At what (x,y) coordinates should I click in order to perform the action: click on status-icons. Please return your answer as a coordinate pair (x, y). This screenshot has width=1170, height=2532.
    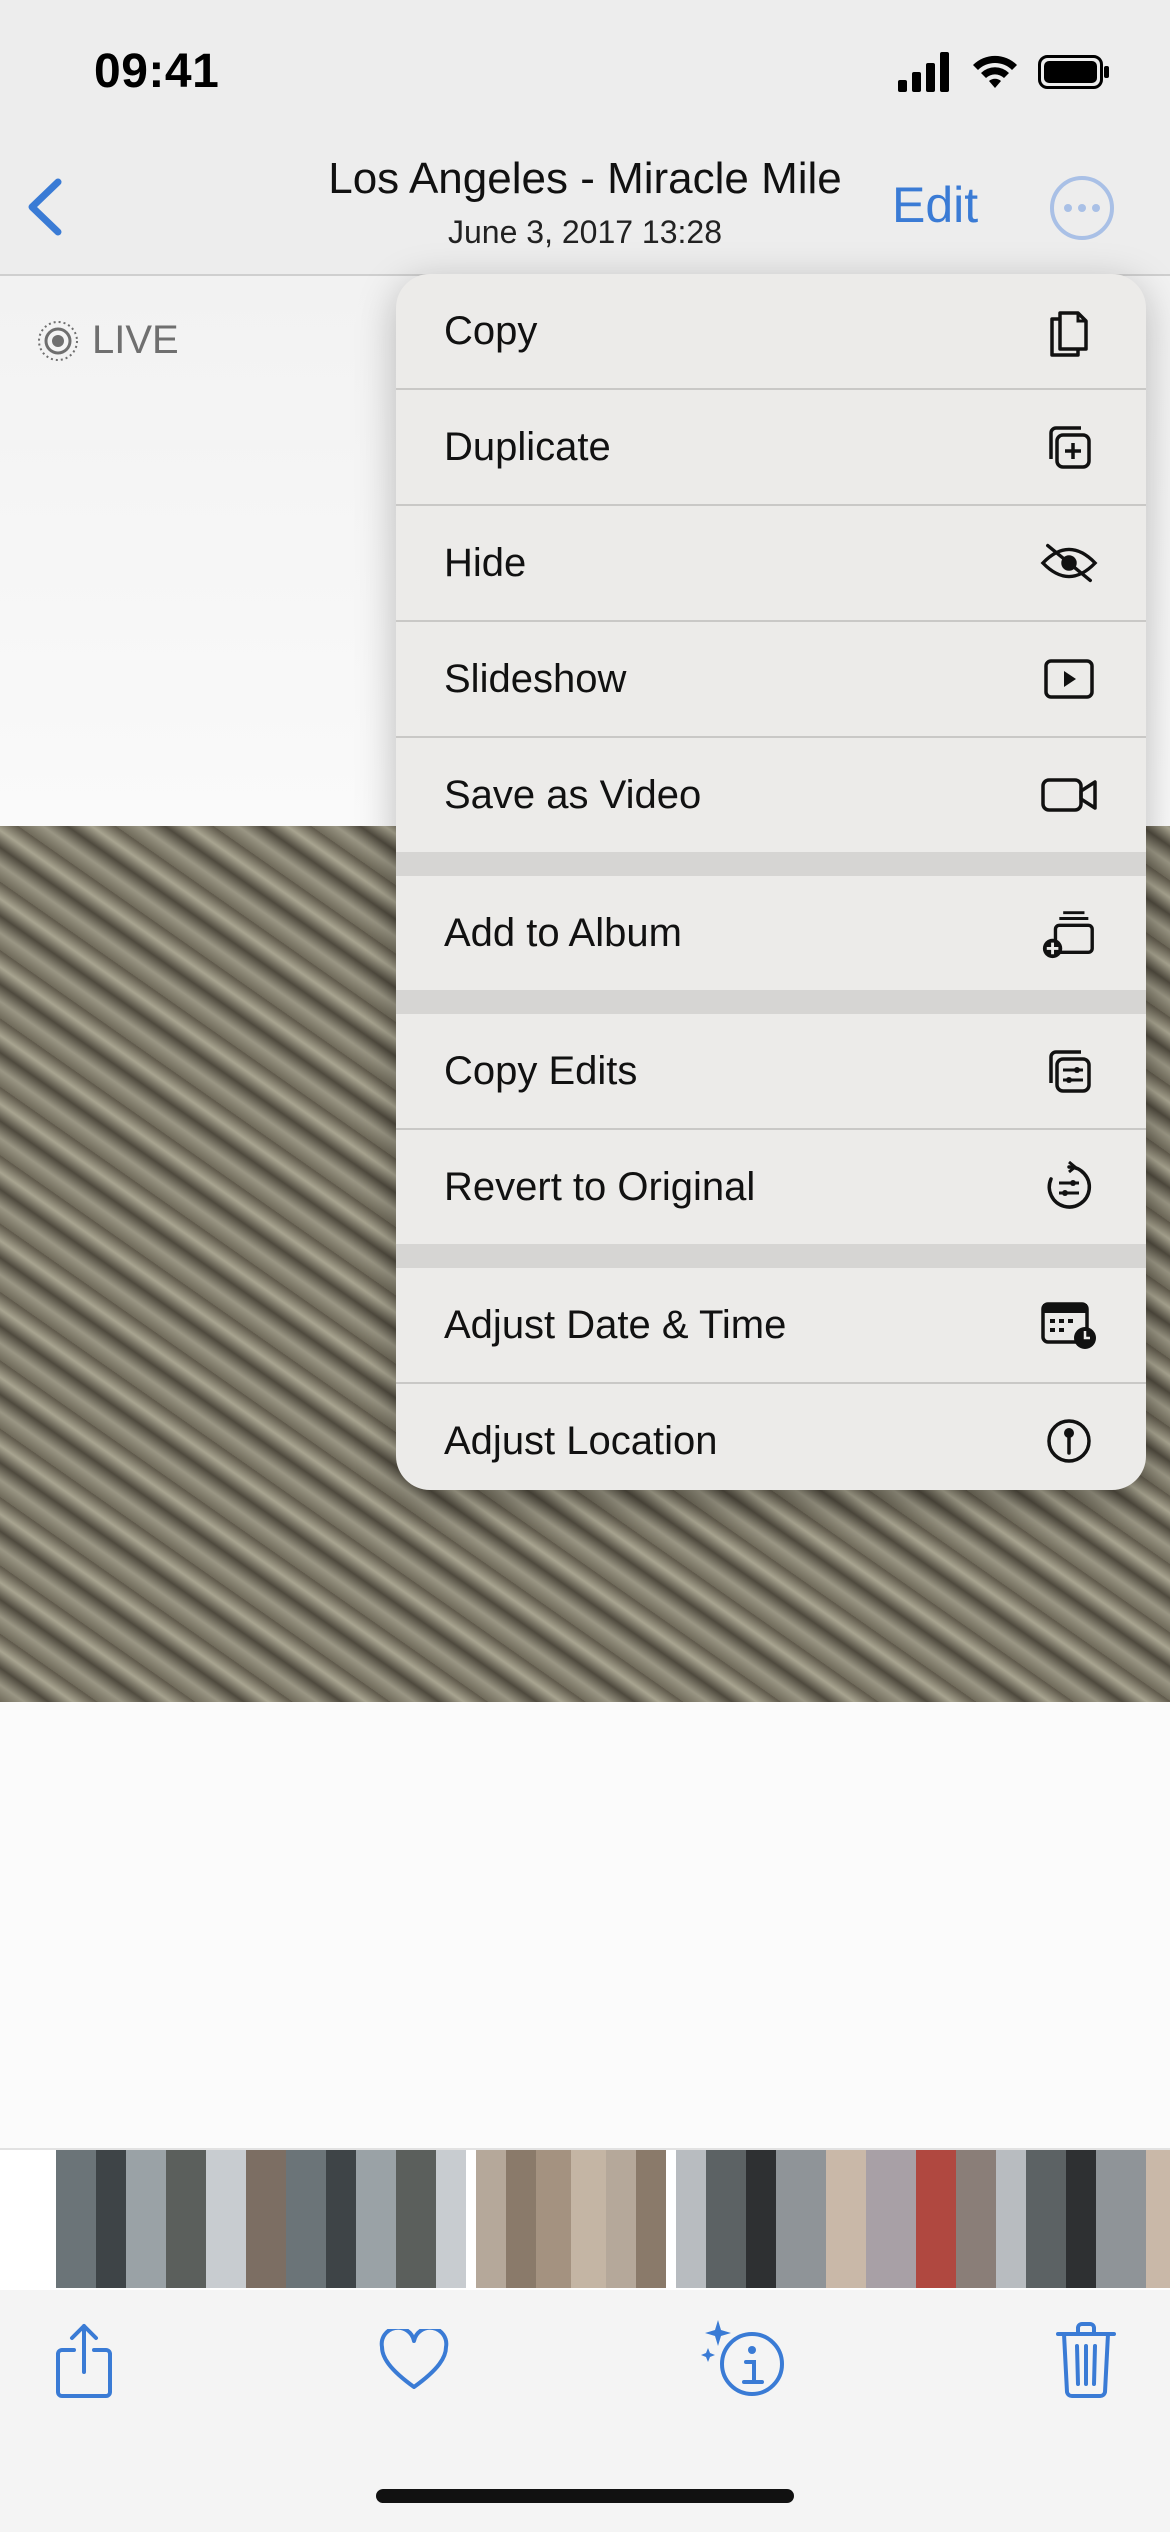
    Looking at the image, I should click on (1004, 74).